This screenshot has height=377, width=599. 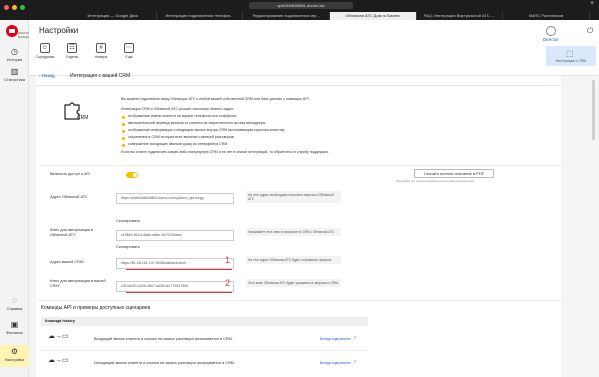 What do you see at coordinates (72, 57) in the screenshot?
I see `tool-label: Отделы` at bounding box center [72, 57].